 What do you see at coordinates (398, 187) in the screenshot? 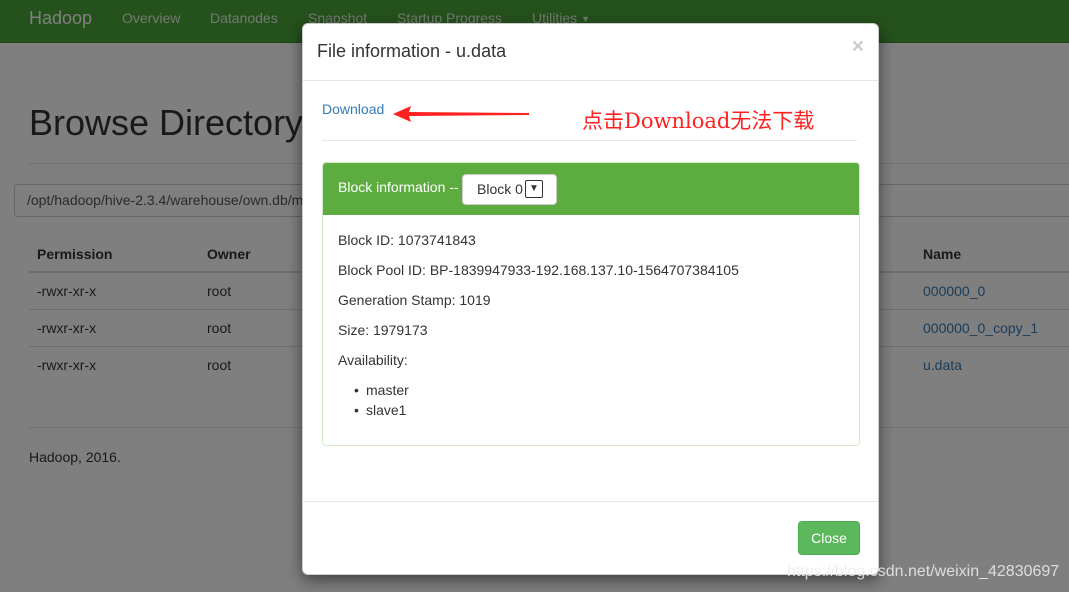
I see `panel-title: Block information --` at bounding box center [398, 187].